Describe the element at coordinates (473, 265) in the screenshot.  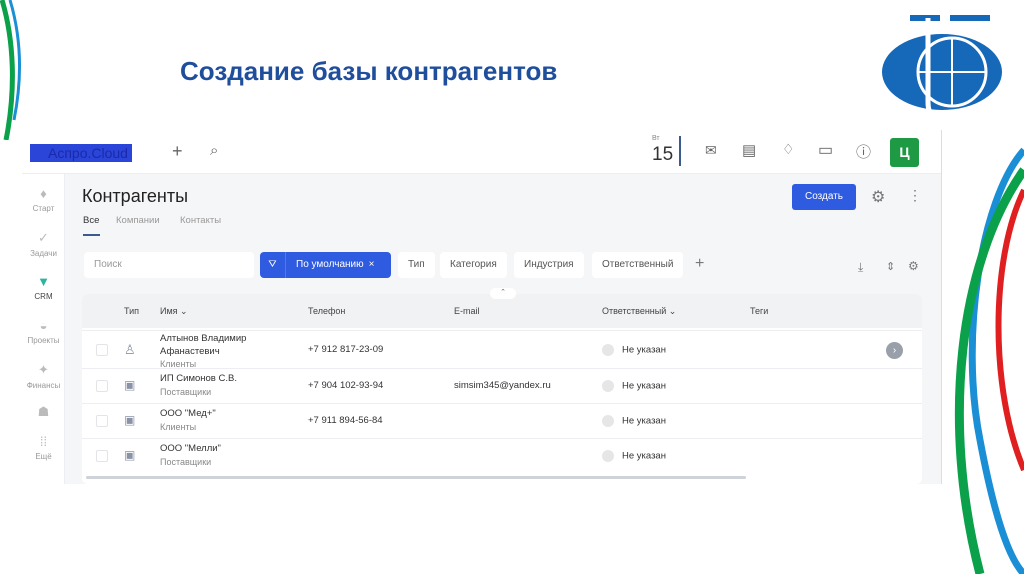
I see `filter-category: Категория` at that location.